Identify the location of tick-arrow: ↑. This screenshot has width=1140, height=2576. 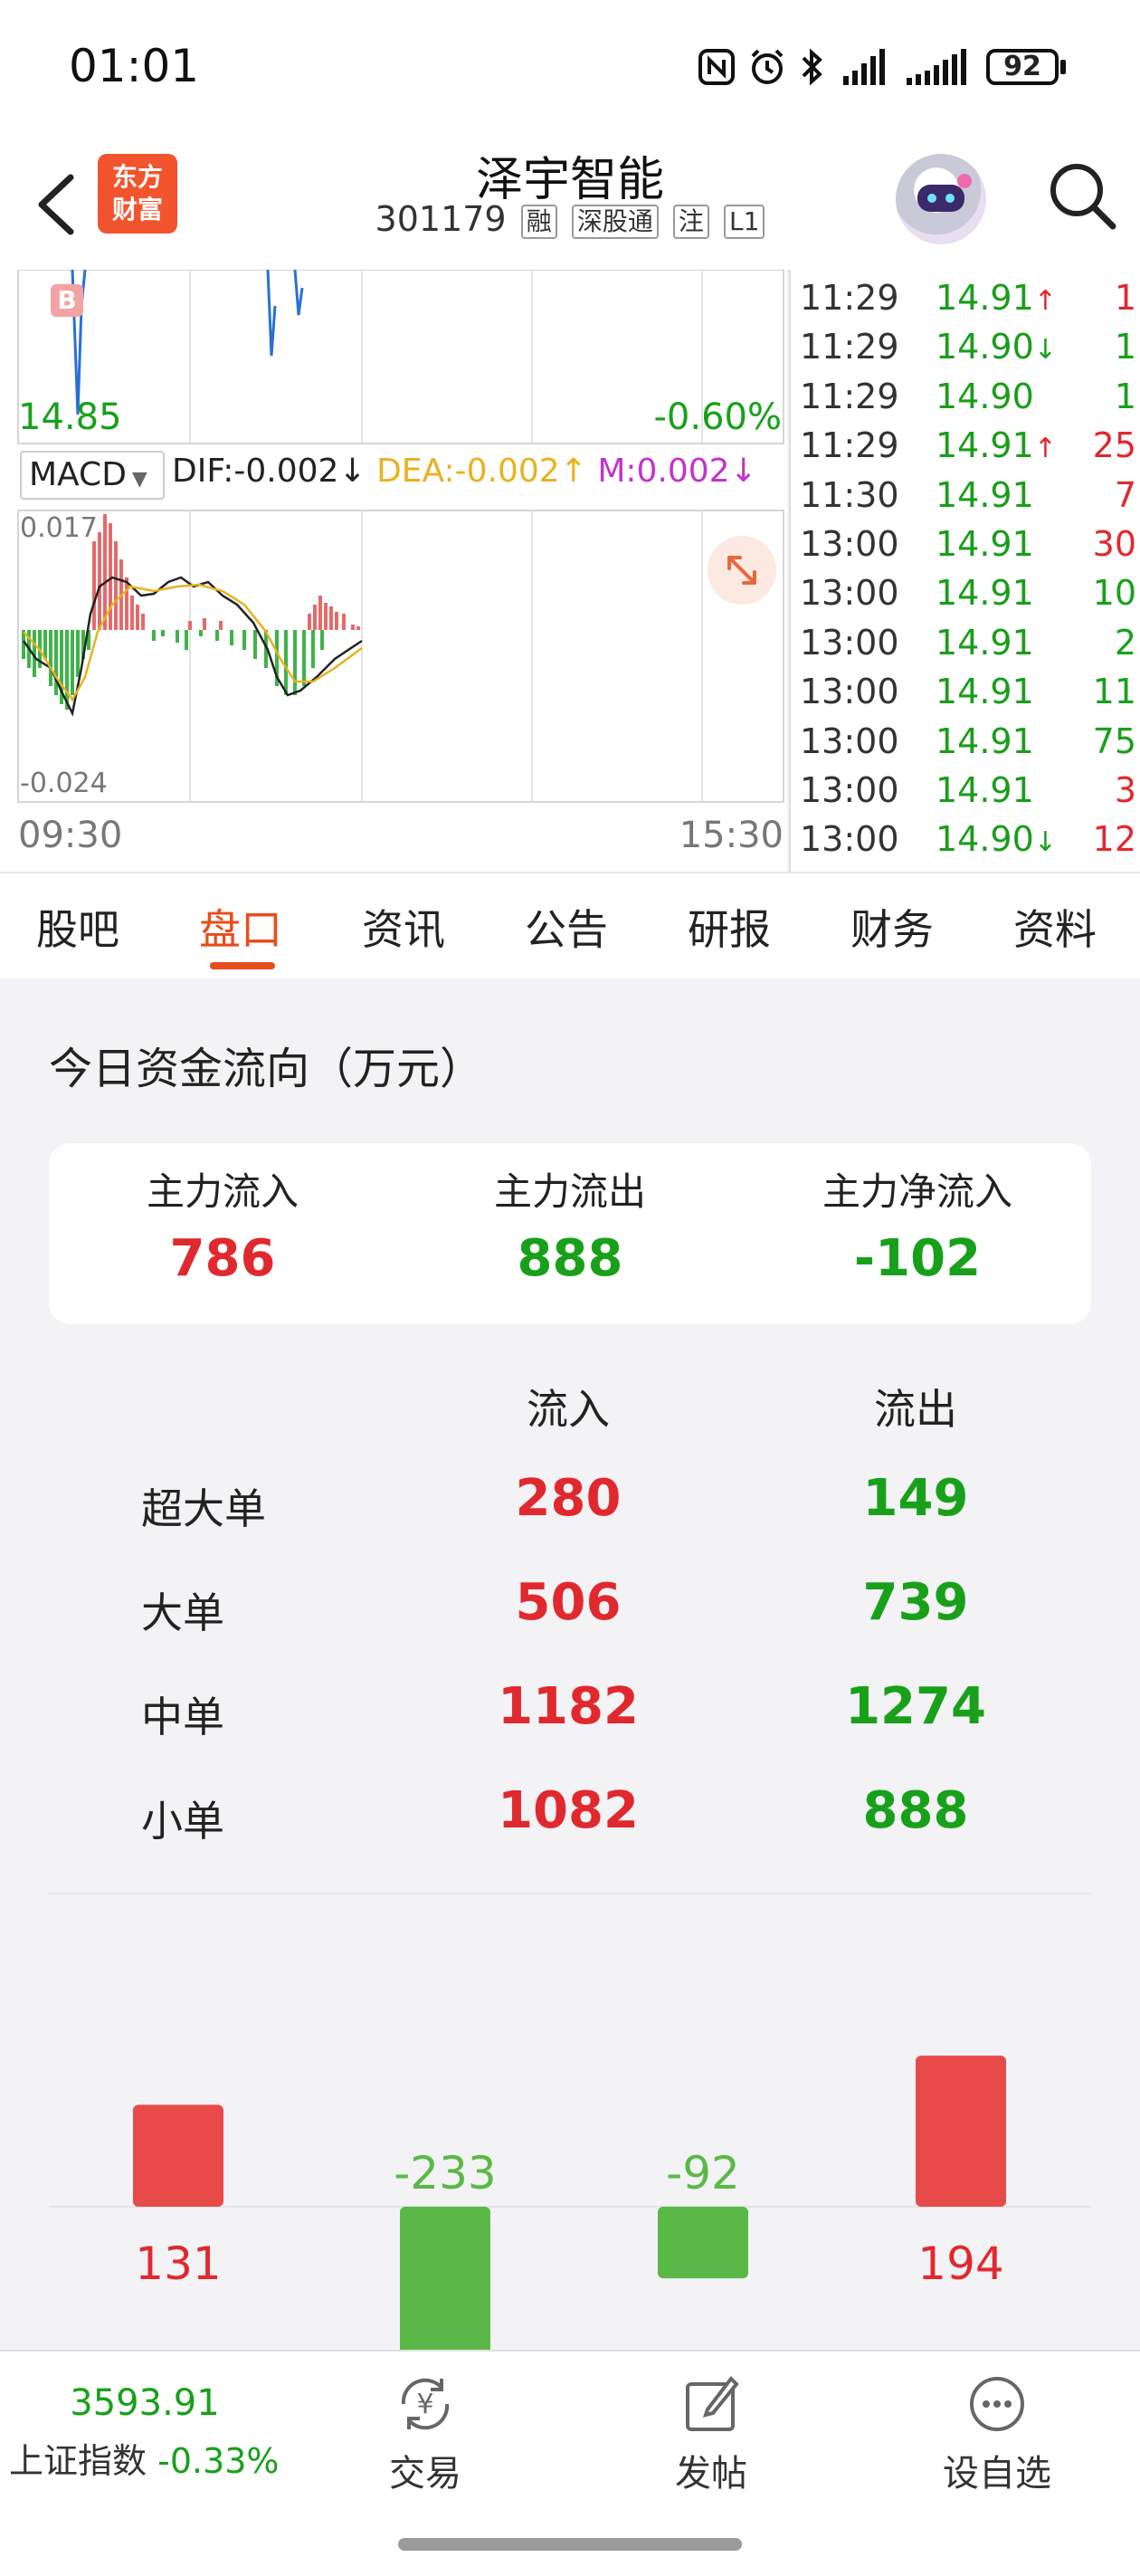
(1045, 449).